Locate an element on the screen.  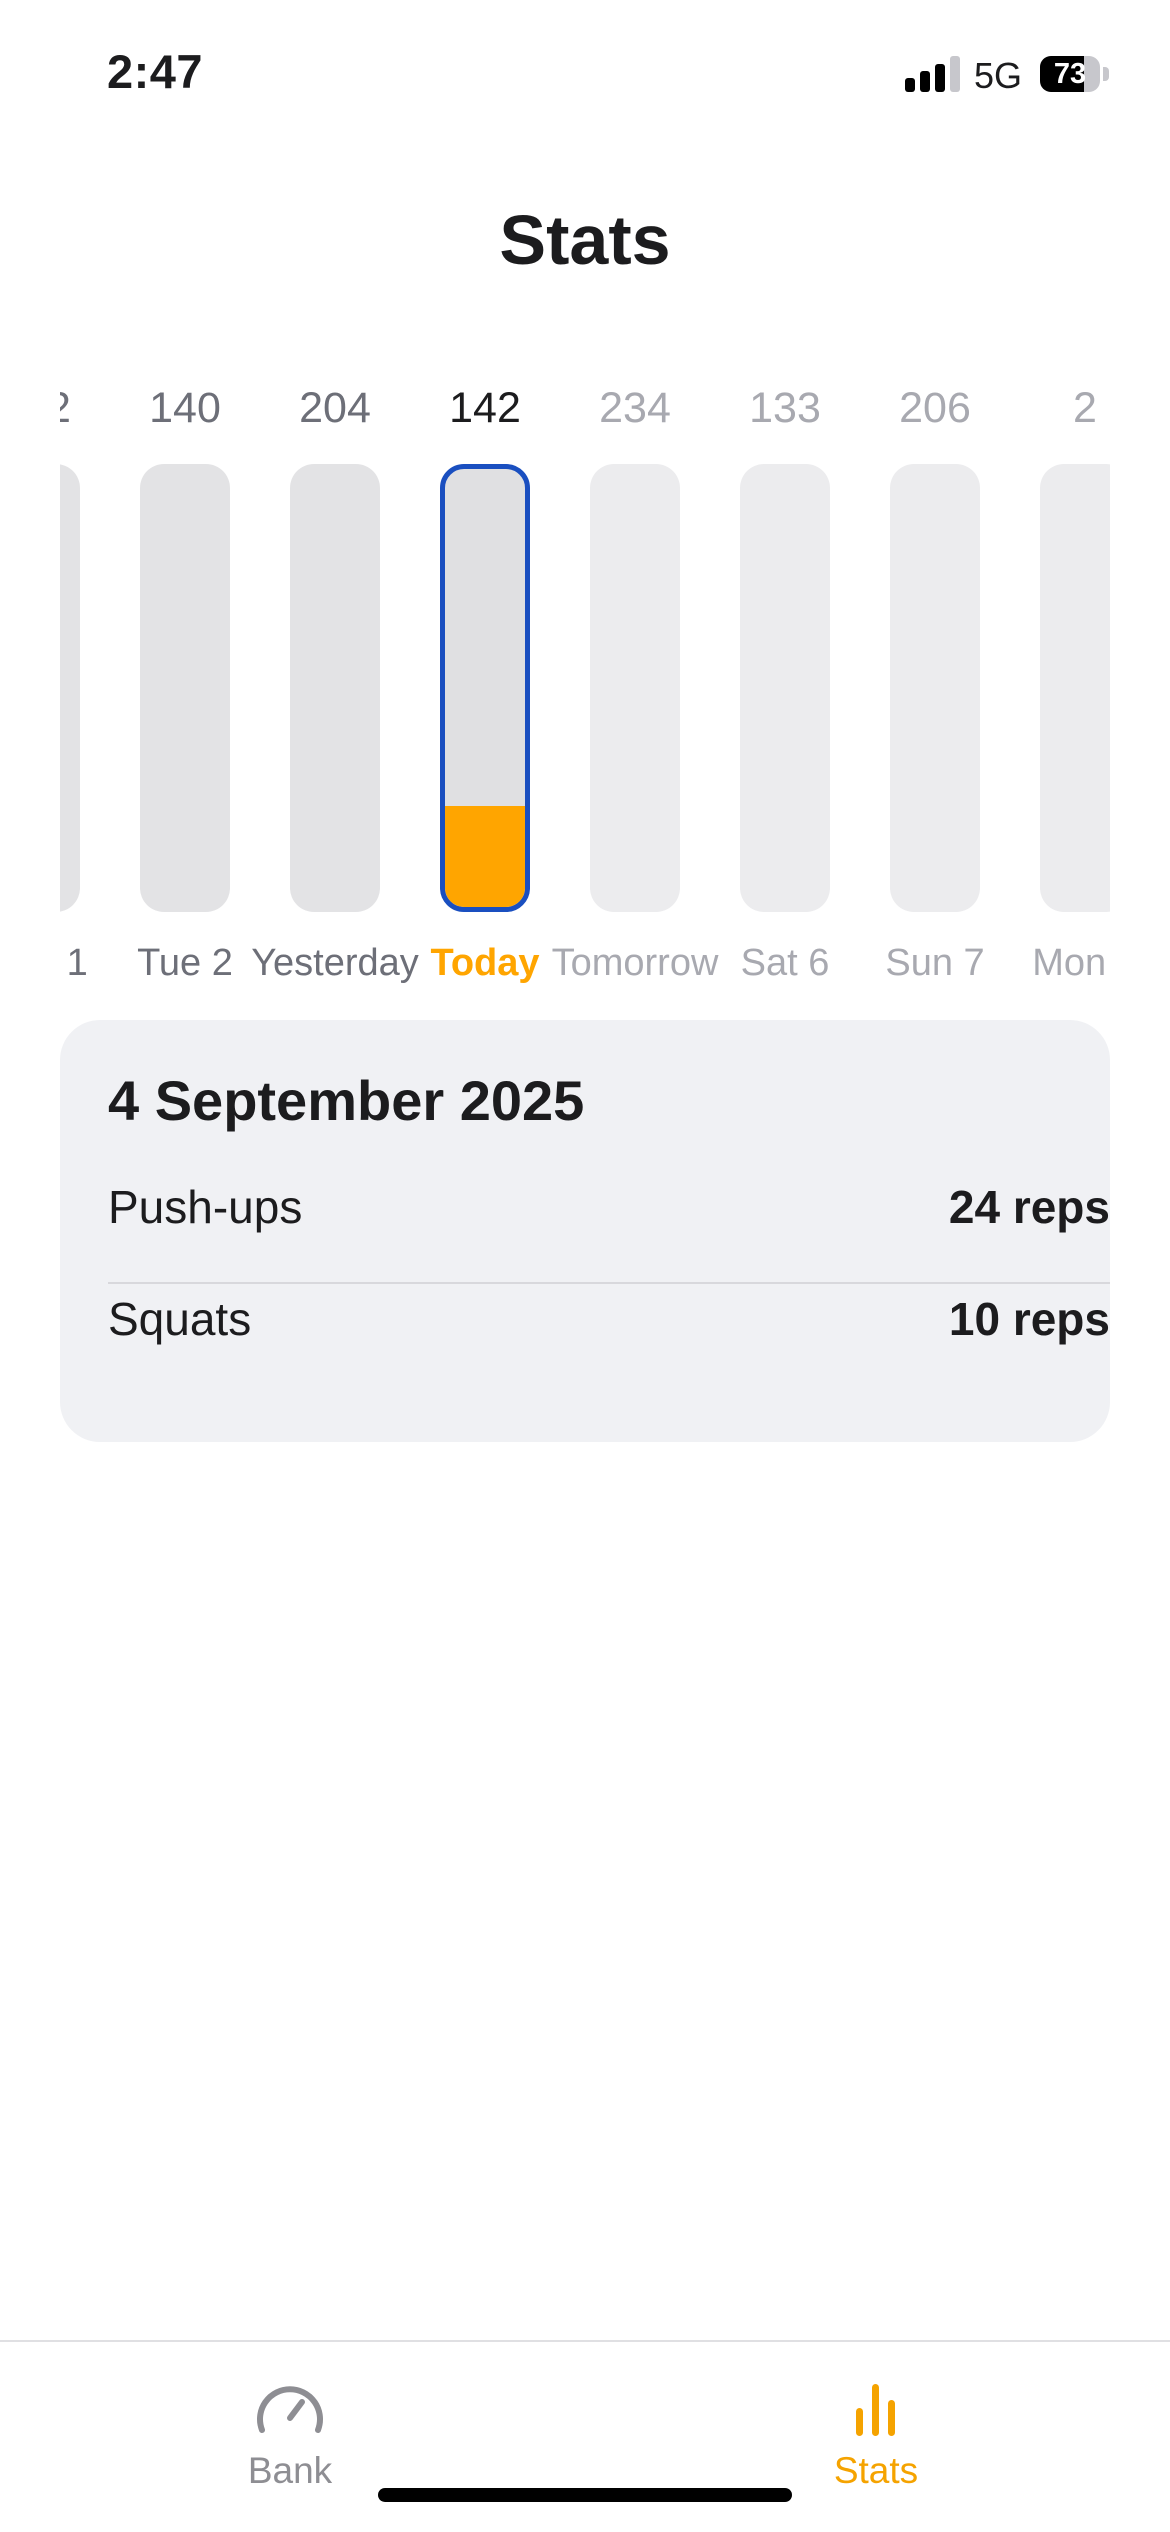
exercise-name: Push-ups is located at coordinates (205, 1207).